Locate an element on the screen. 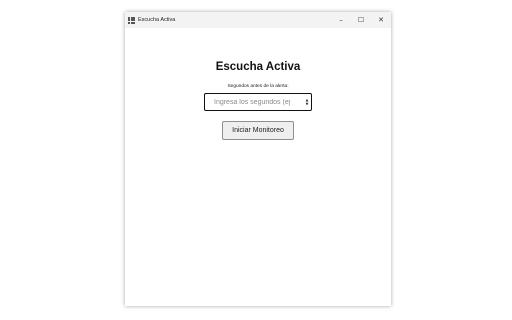 The height and width of the screenshot is (320, 512). spinner-down-icon: ▼ is located at coordinates (307, 104).